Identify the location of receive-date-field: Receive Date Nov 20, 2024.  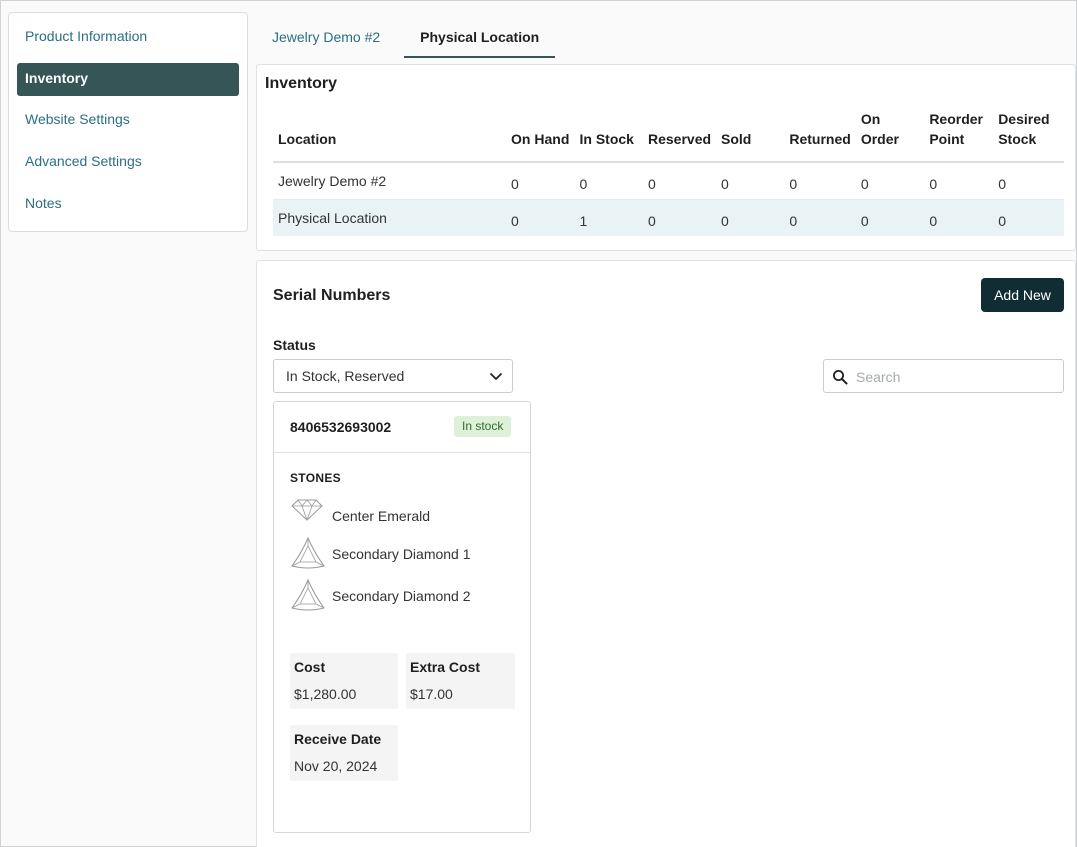
(344, 753).